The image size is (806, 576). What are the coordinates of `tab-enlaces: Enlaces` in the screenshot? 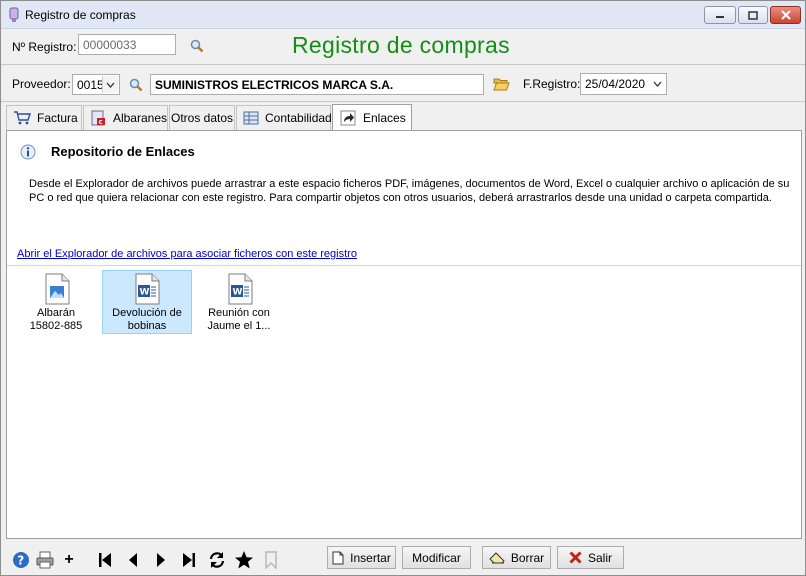 It's located at (372, 117).